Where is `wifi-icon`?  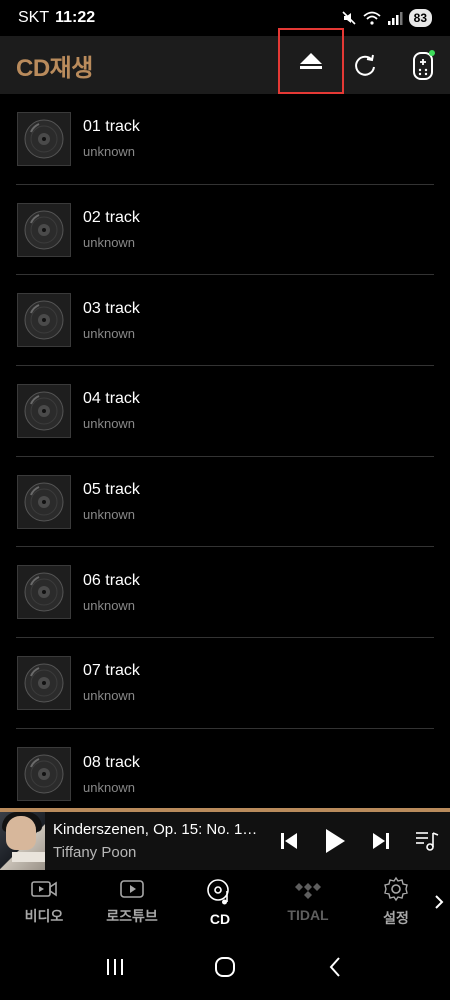 wifi-icon is located at coordinates (372, 18).